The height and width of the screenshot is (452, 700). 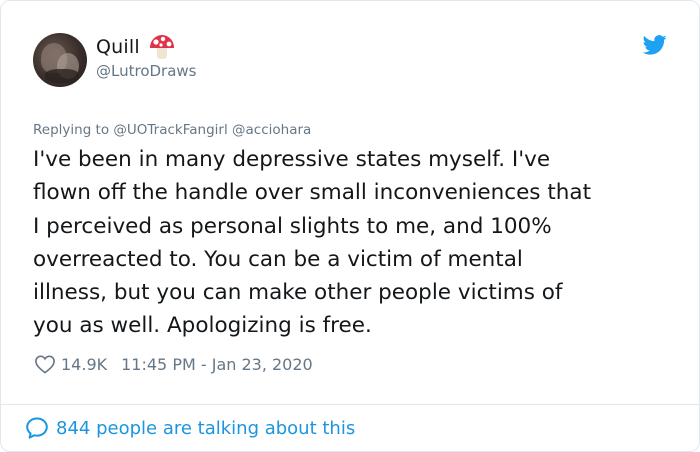 I want to click on divider, so click(x=350, y=404).